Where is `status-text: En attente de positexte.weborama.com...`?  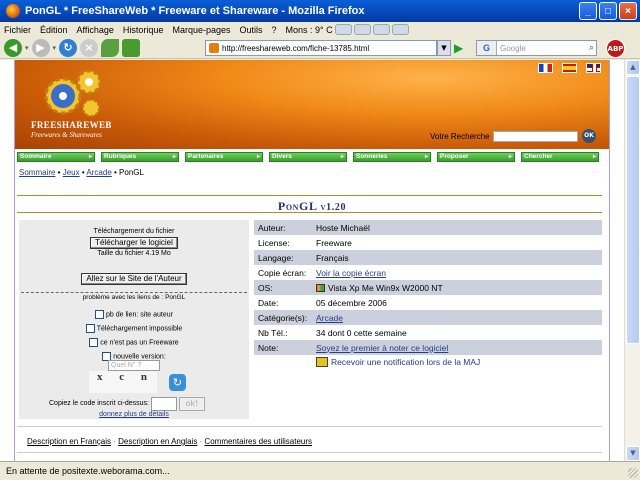
status-text: En attente de positexte.weborama.com... is located at coordinates (88, 471).